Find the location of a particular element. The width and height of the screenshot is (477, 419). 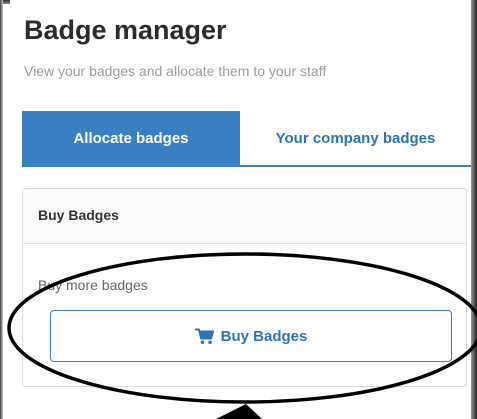

shopping-cart-icon is located at coordinates (204, 336).